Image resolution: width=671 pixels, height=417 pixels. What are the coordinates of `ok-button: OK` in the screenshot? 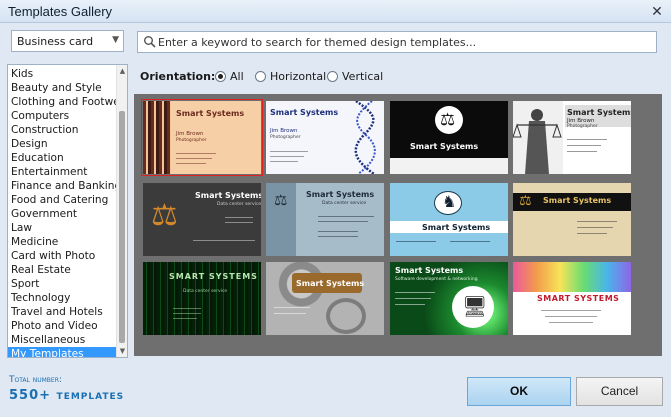 It's located at (519, 391).